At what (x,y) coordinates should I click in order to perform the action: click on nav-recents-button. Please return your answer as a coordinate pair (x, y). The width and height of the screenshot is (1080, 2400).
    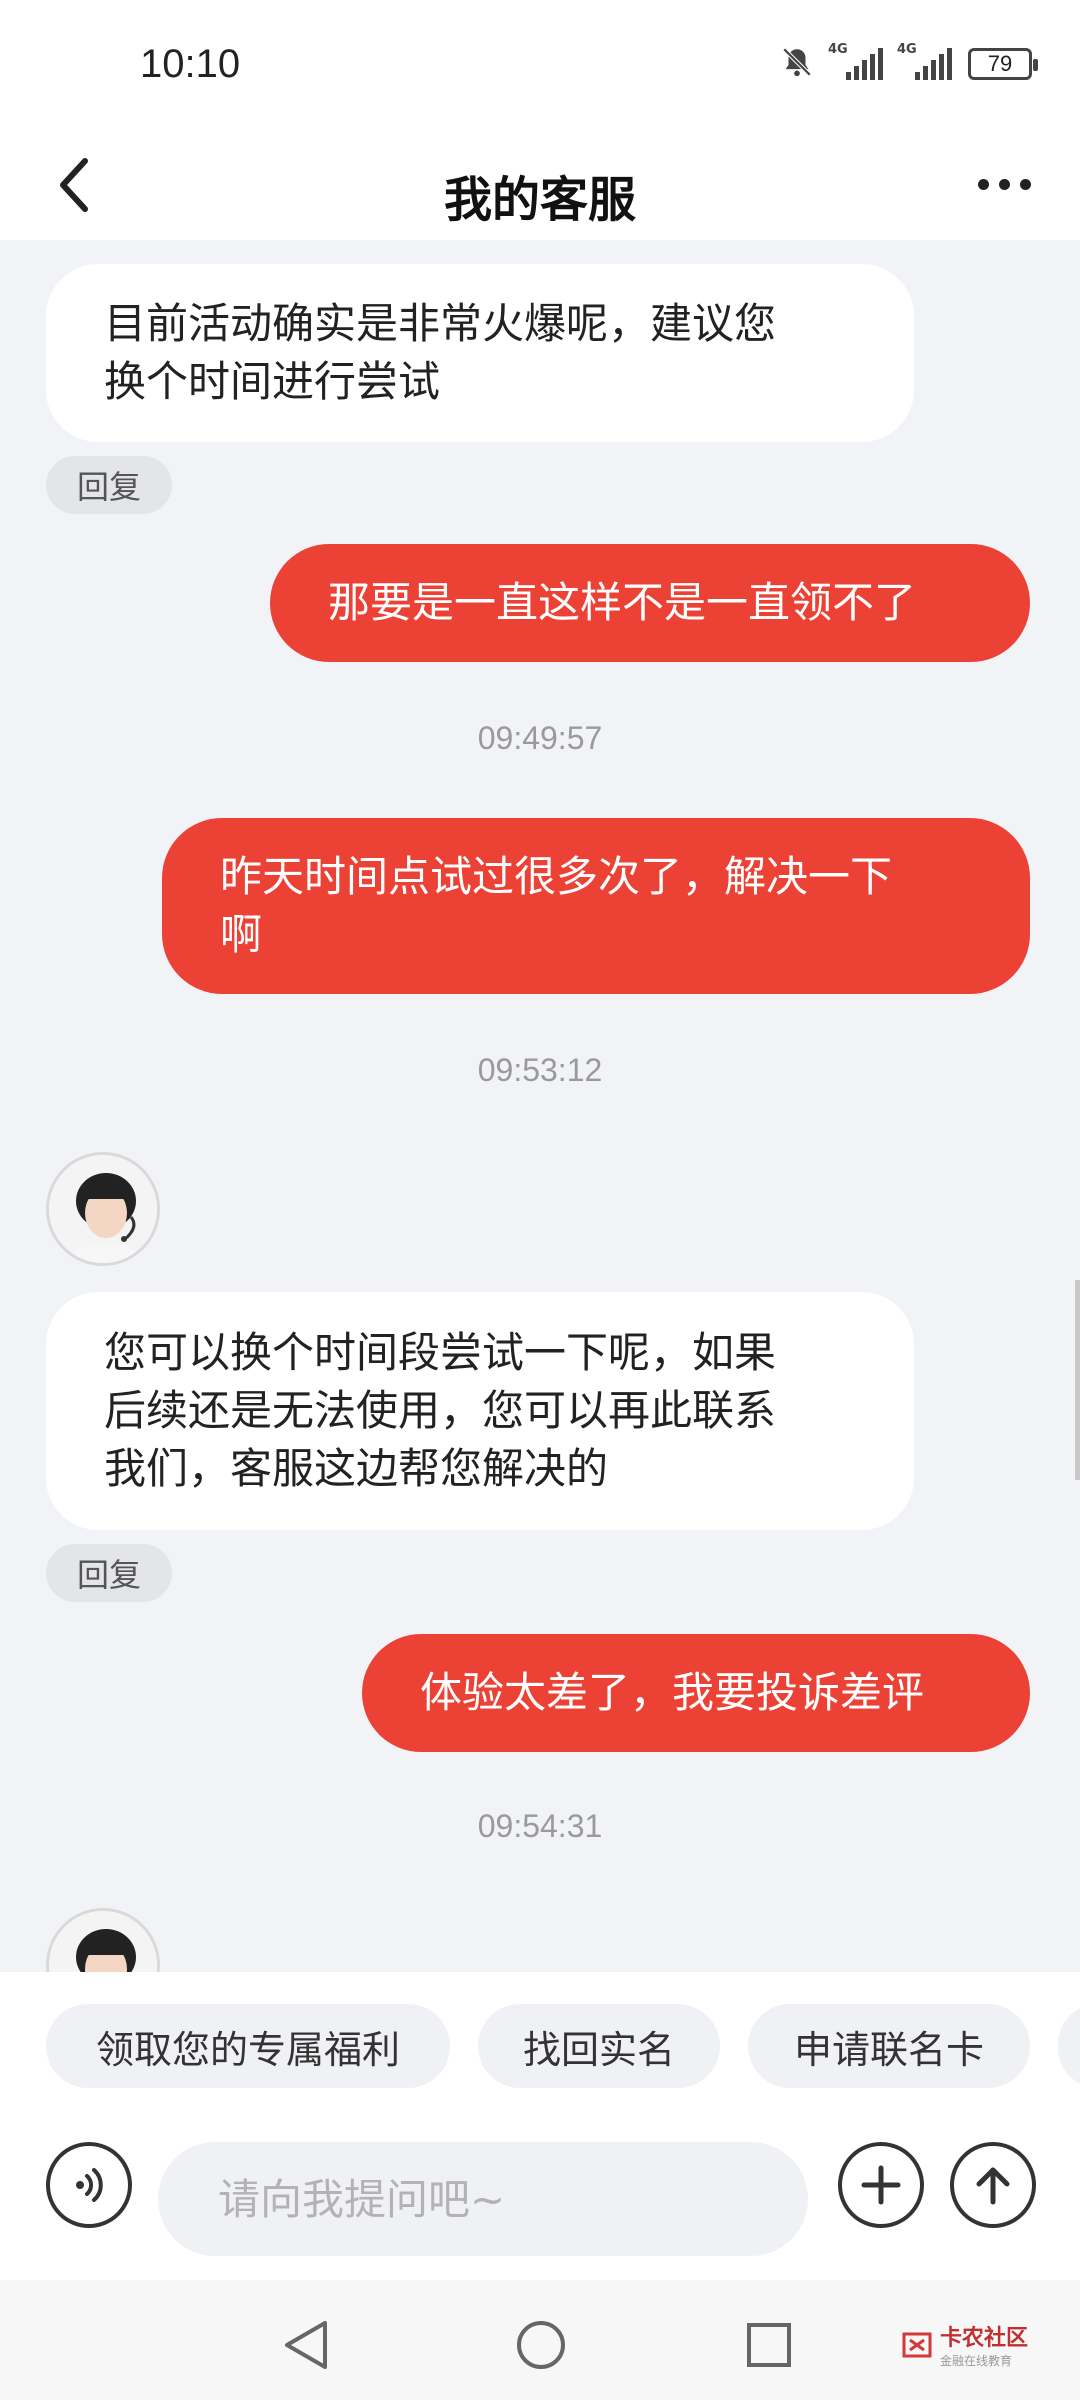
    Looking at the image, I should click on (769, 2345).